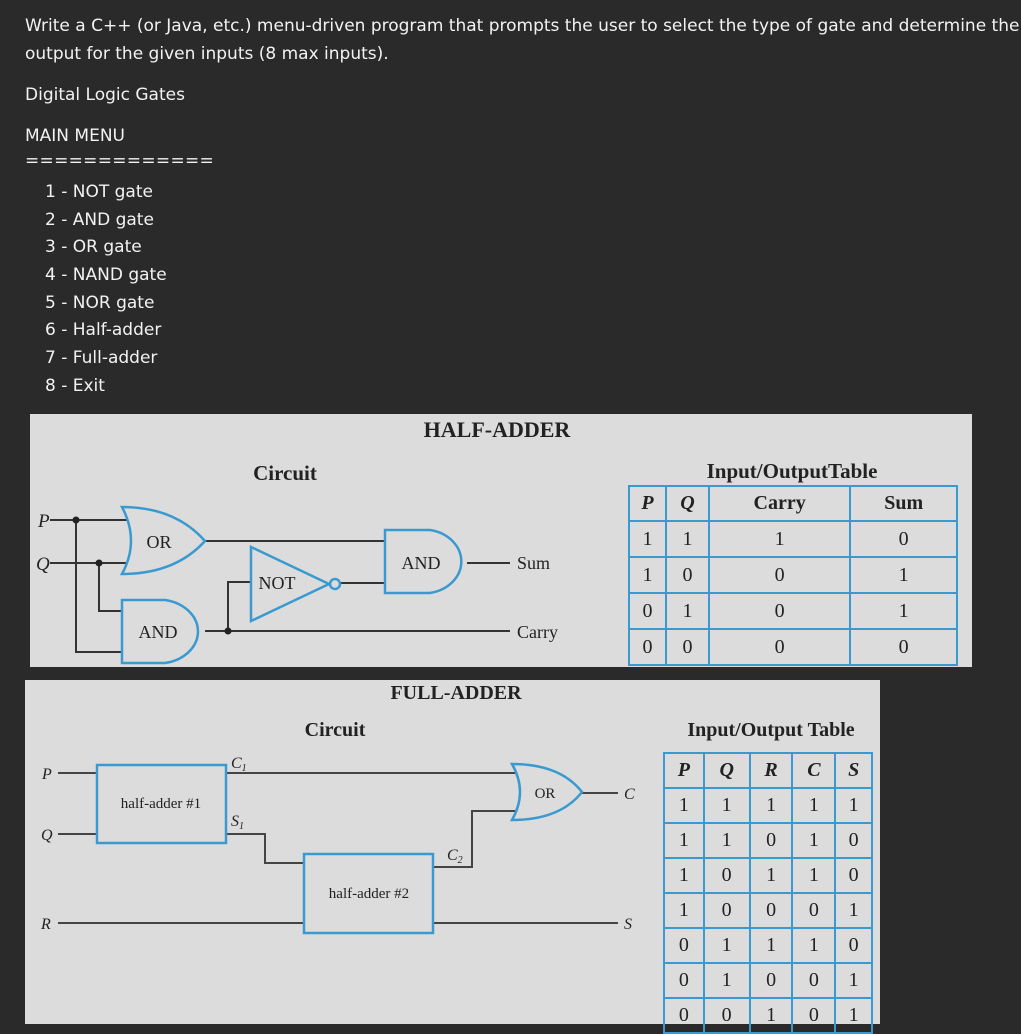 The height and width of the screenshot is (1034, 1021). Describe the element at coordinates (498, 429) in the screenshot. I see `half-adder-title: HALF-ADDER` at that location.